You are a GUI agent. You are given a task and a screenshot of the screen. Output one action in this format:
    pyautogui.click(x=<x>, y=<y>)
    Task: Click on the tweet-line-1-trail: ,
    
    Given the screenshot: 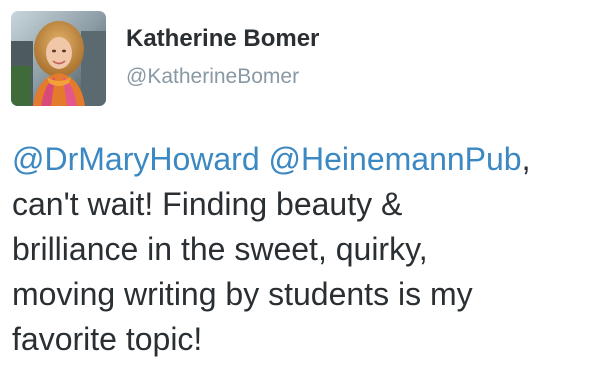 What is the action you would take?
    pyautogui.click(x=526, y=159)
    